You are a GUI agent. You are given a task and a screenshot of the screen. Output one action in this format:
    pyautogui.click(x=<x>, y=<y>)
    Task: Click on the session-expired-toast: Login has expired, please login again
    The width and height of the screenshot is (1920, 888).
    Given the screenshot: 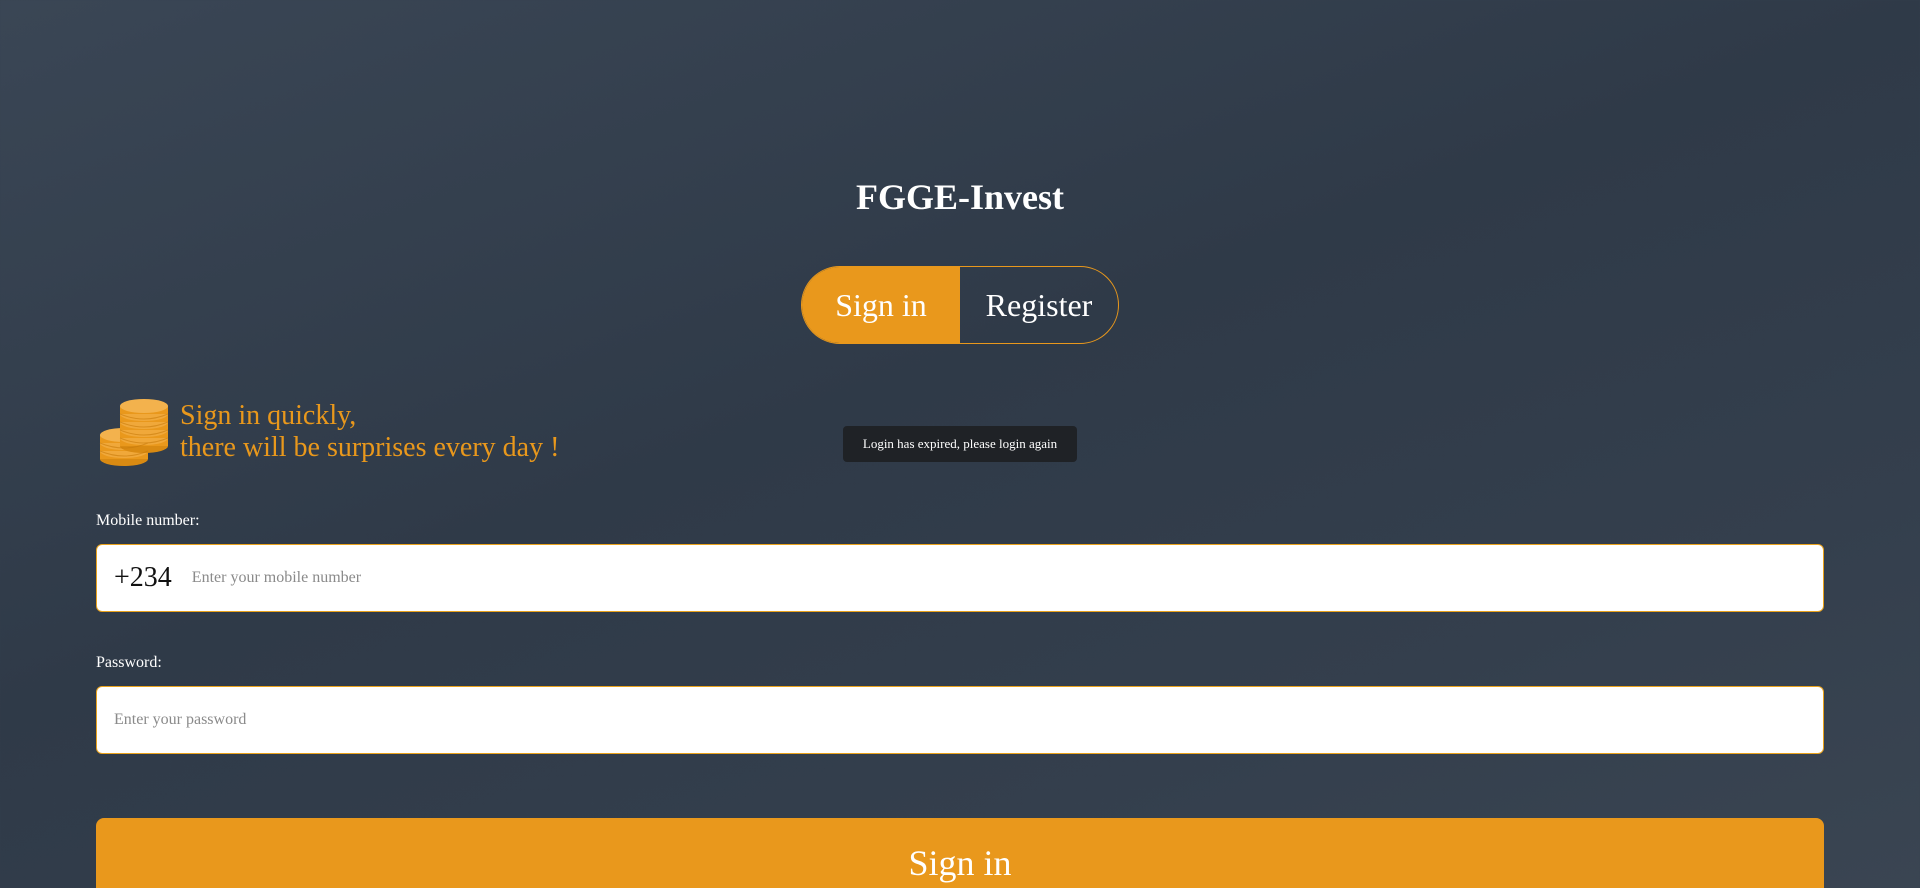 What is the action you would take?
    pyautogui.click(x=960, y=444)
    